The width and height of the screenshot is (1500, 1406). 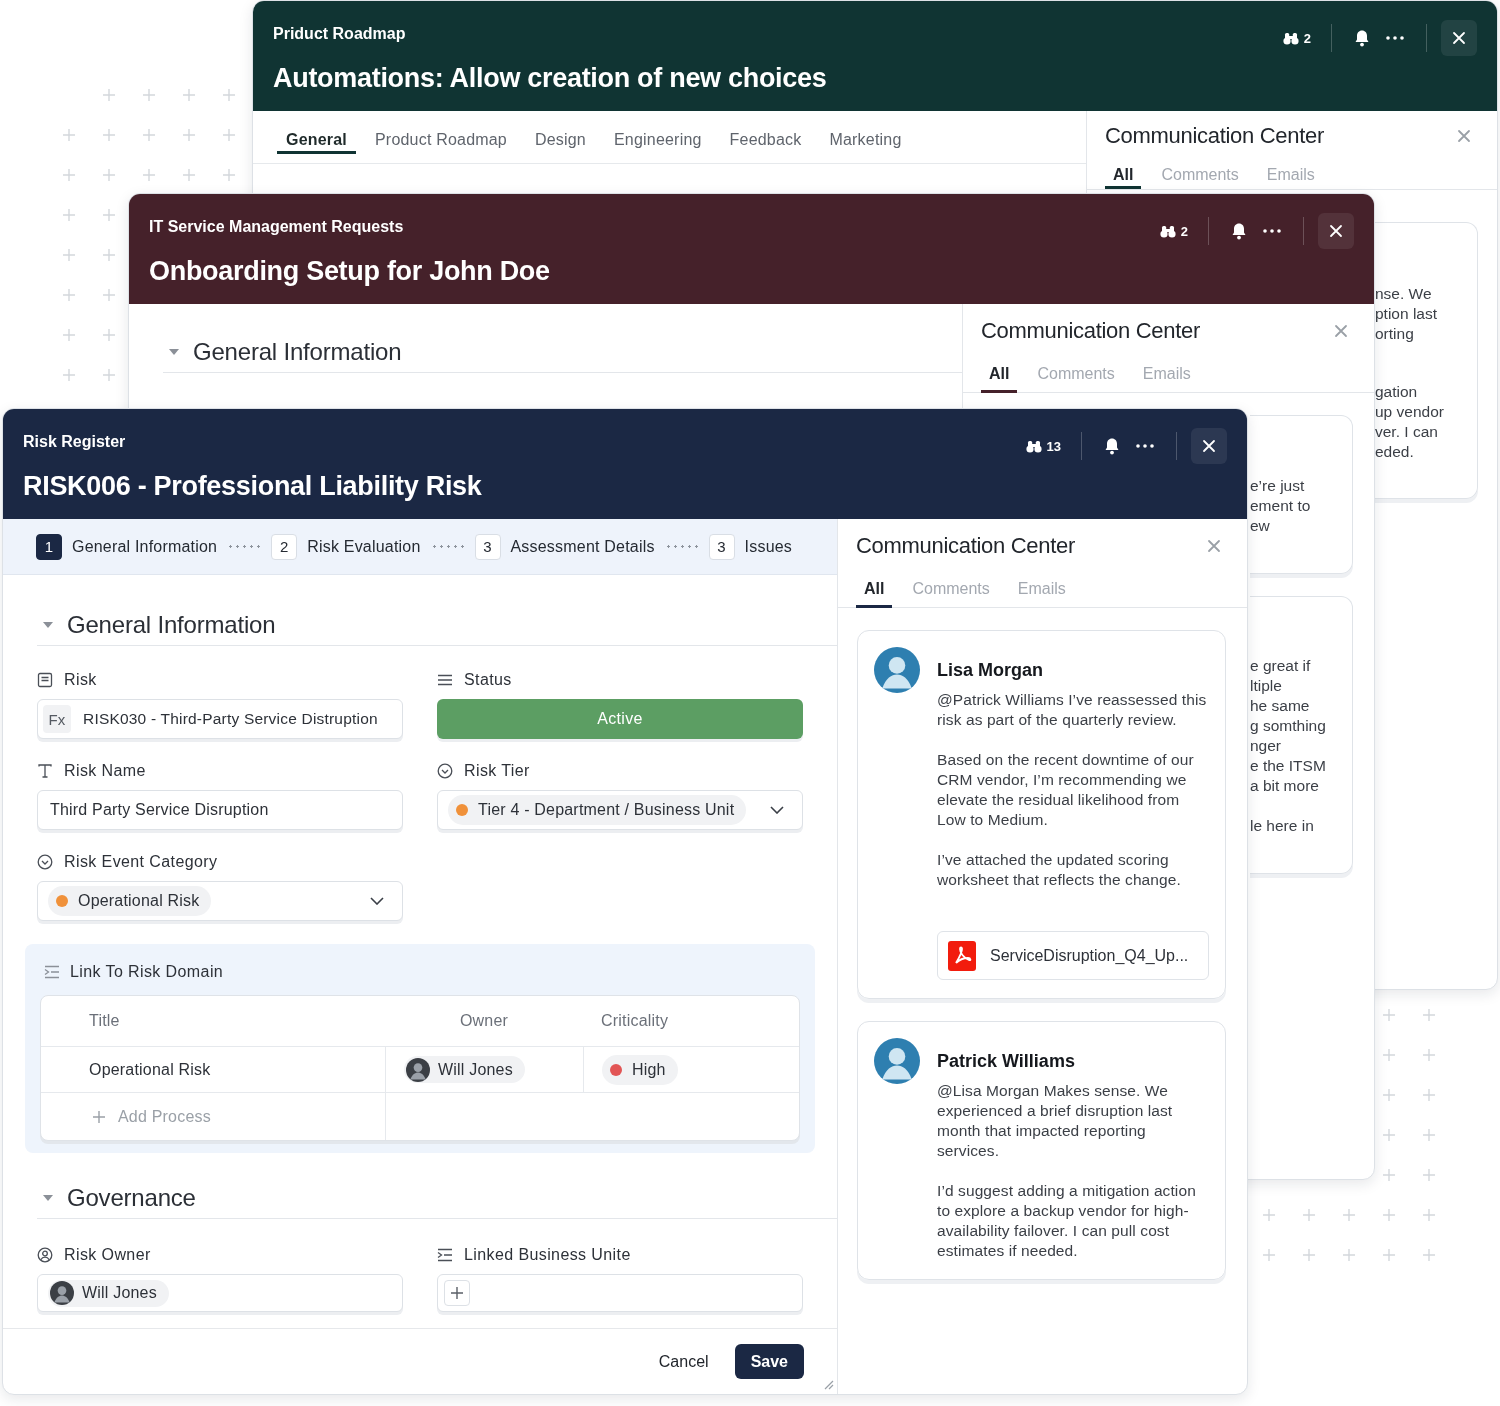 What do you see at coordinates (1066, 790) in the screenshot?
I see `comment-text: Based on the recent downtime of our CRM vendor, I’m recommending we elevate the residual likelihood from Low to Medium.` at bounding box center [1066, 790].